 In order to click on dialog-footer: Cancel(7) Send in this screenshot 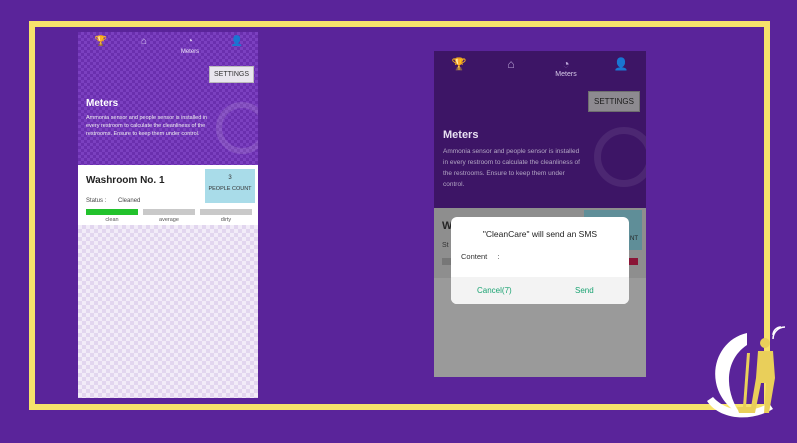, I will do `click(540, 290)`.